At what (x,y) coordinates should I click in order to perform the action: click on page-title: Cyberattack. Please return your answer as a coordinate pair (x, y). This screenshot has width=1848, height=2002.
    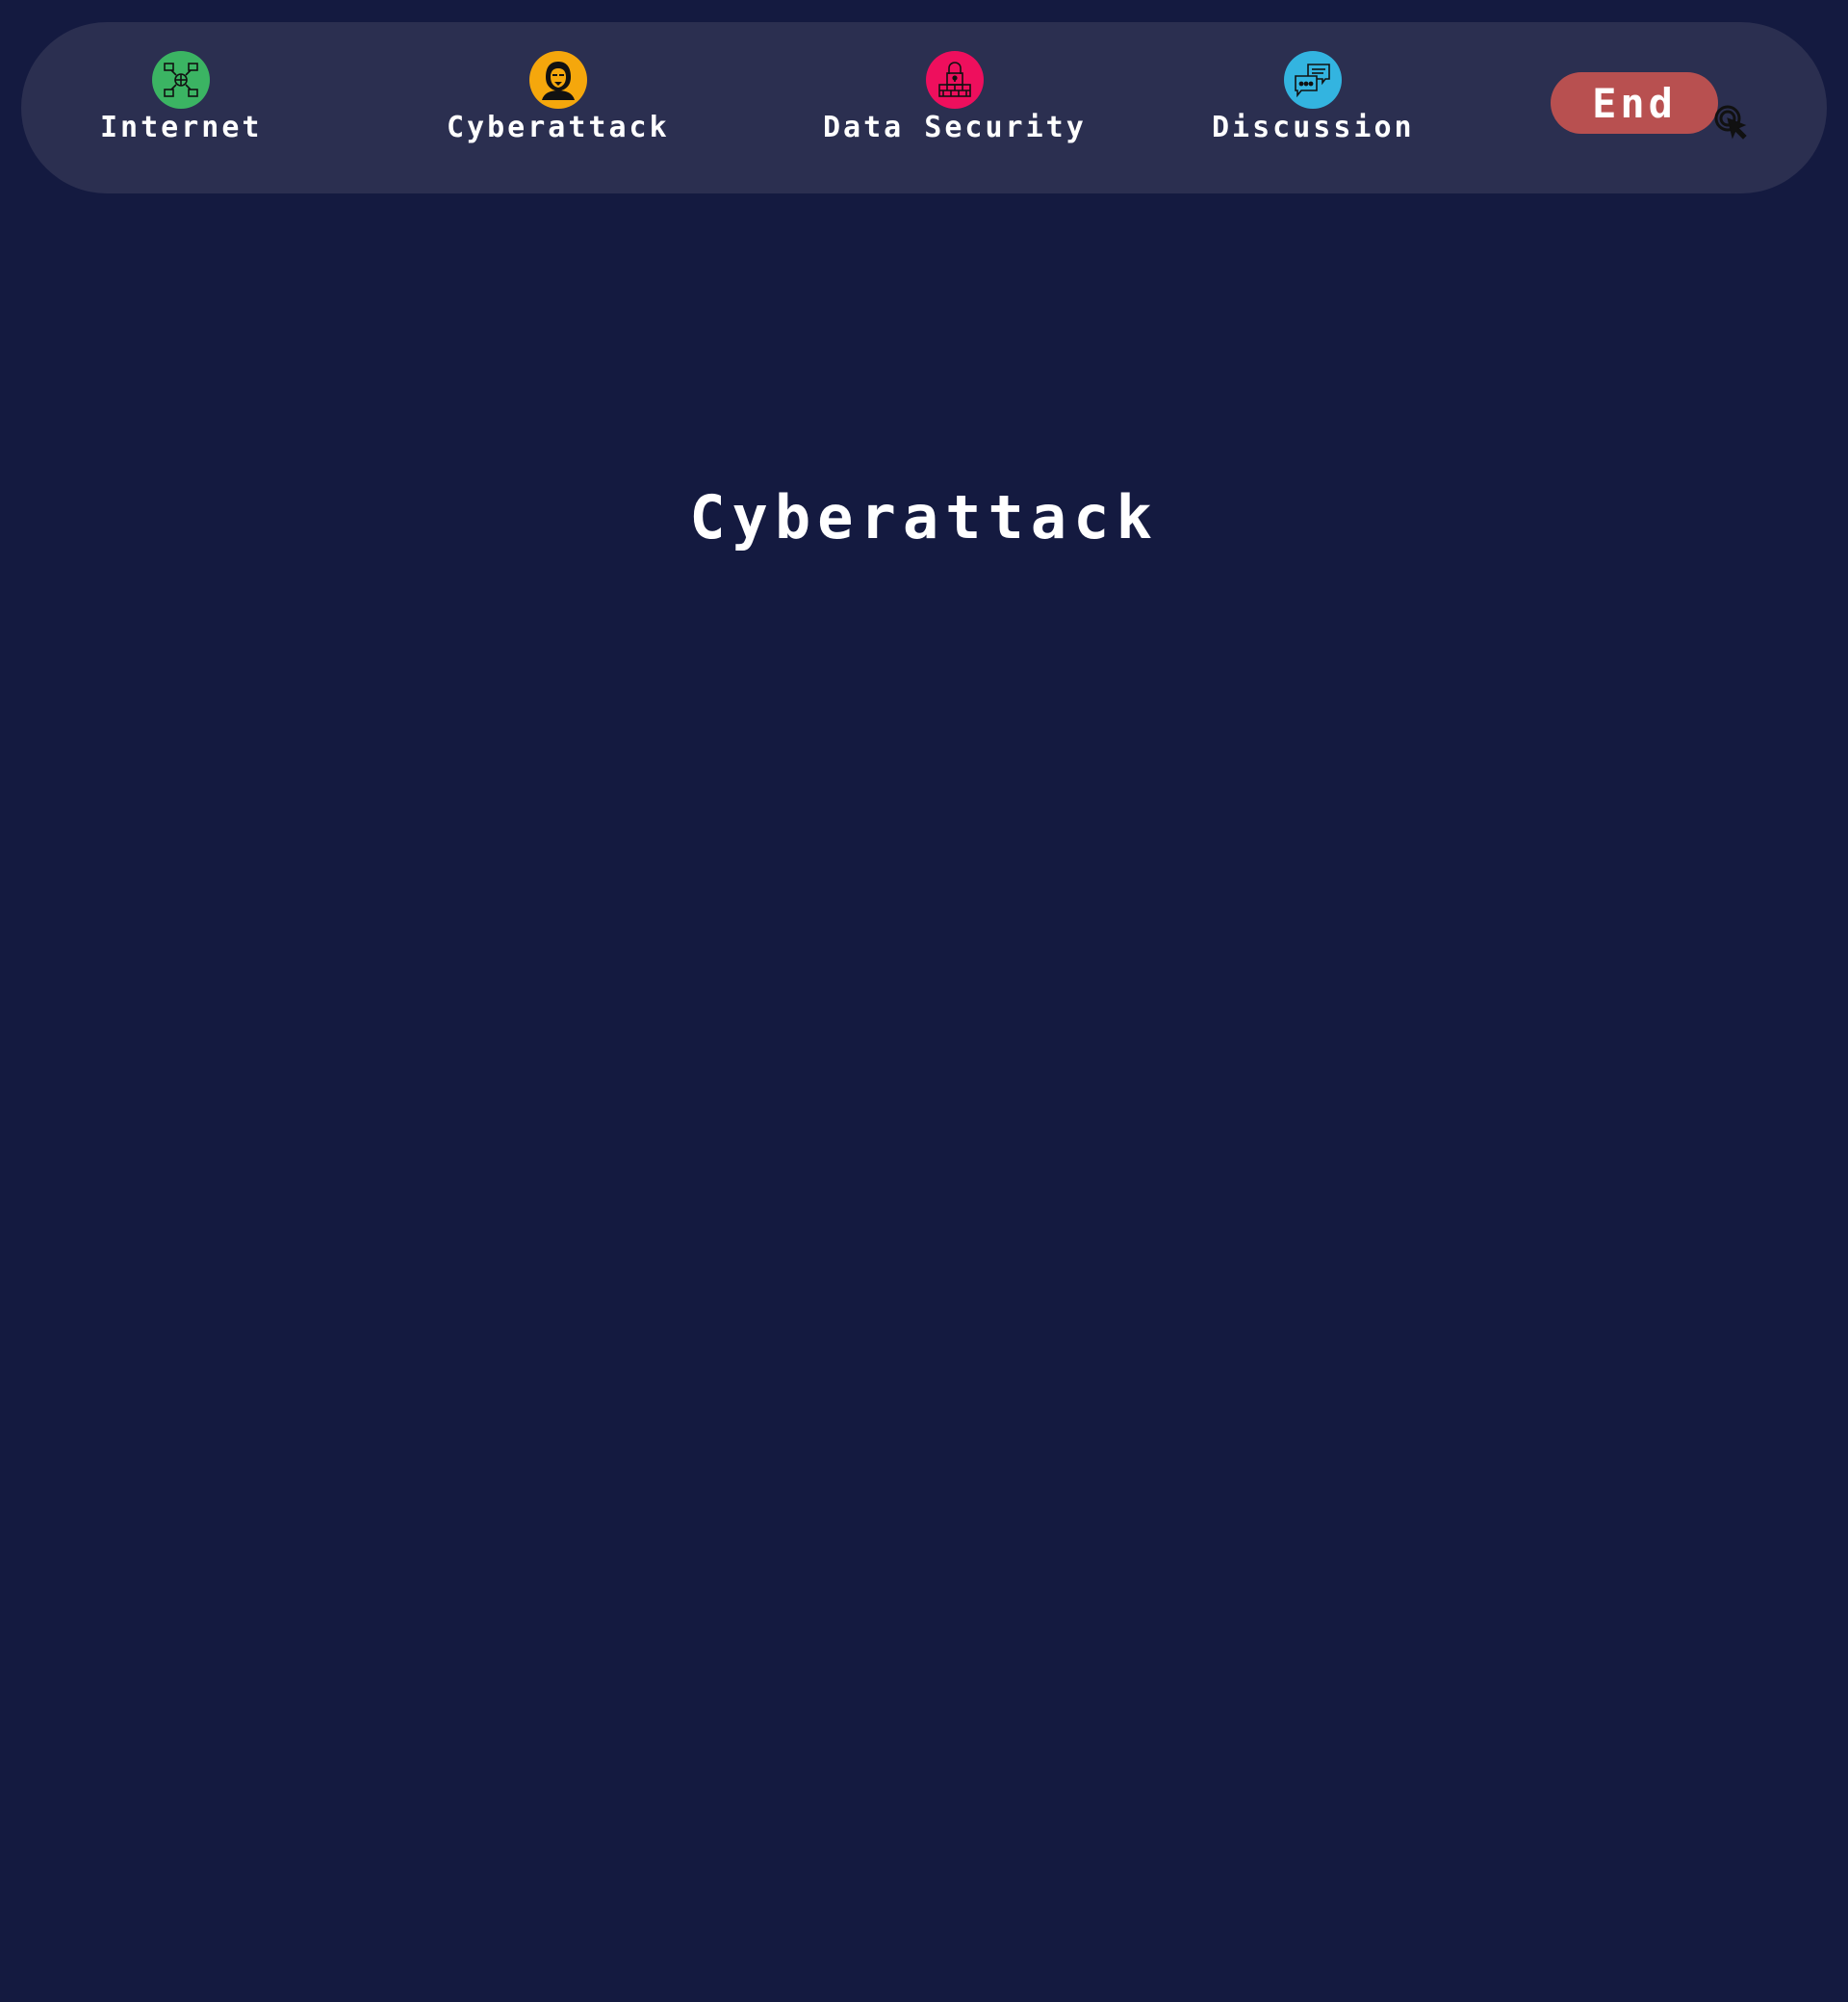
    Looking at the image, I should click on (924, 517).